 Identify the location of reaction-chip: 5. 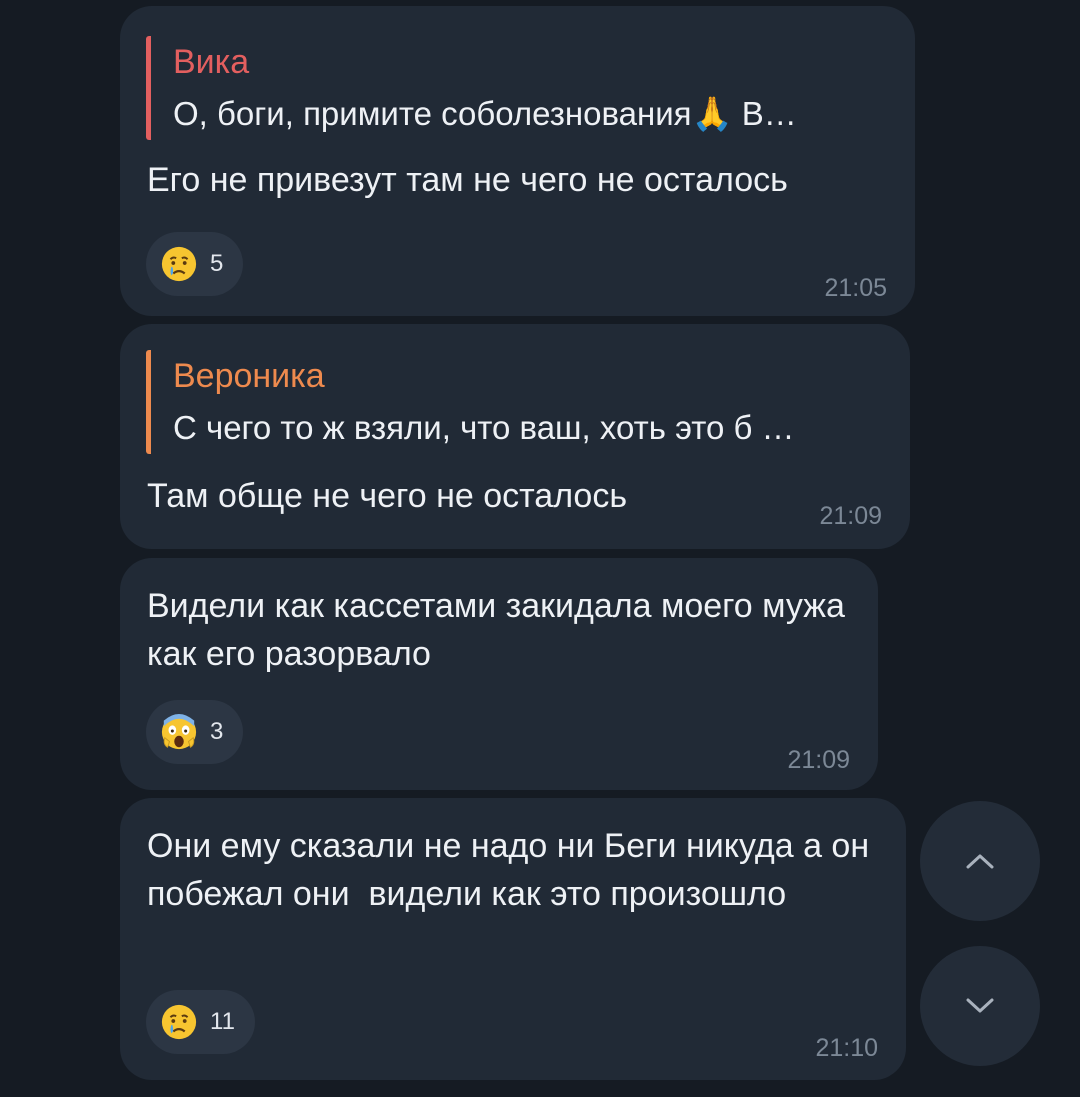
(195, 264).